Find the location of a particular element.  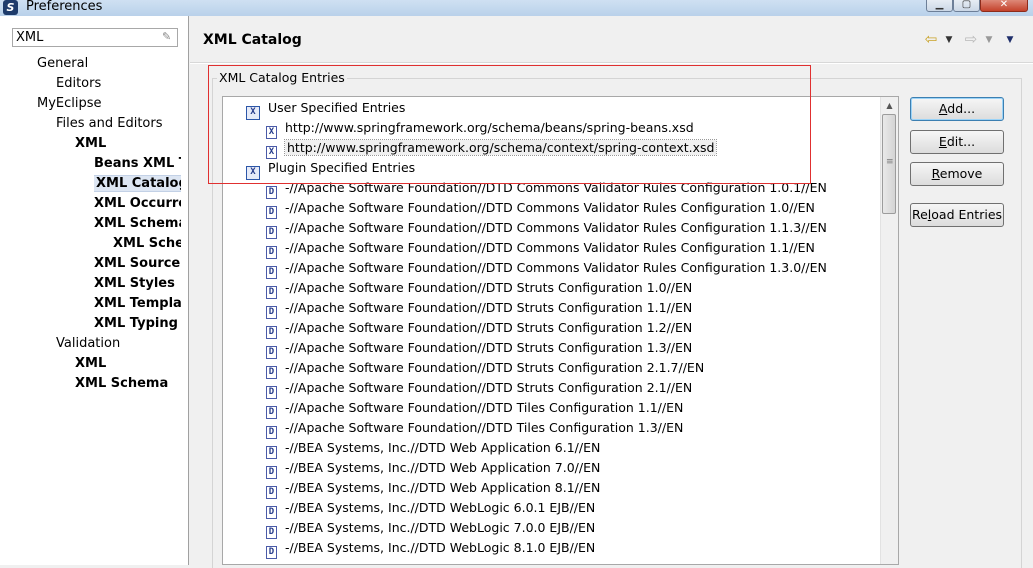

title-separator is located at coordinates (611, 63).